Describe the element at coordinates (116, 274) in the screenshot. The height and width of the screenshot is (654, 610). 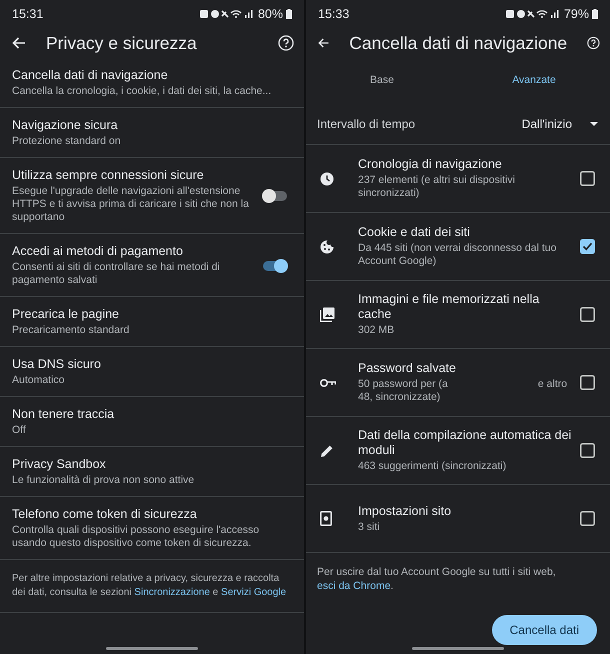
I see `setting-summary: Consenti ai siti di controllare se hai metodi di pagamento salvati` at that location.